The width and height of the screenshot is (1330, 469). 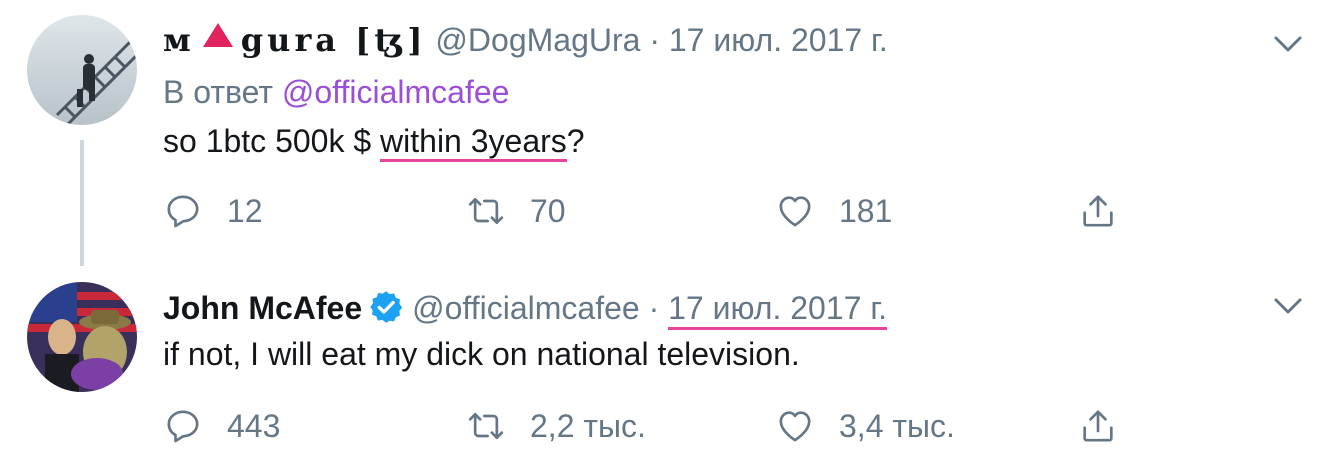 What do you see at coordinates (548, 210) in the screenshot?
I see `retweet-count: 70` at bounding box center [548, 210].